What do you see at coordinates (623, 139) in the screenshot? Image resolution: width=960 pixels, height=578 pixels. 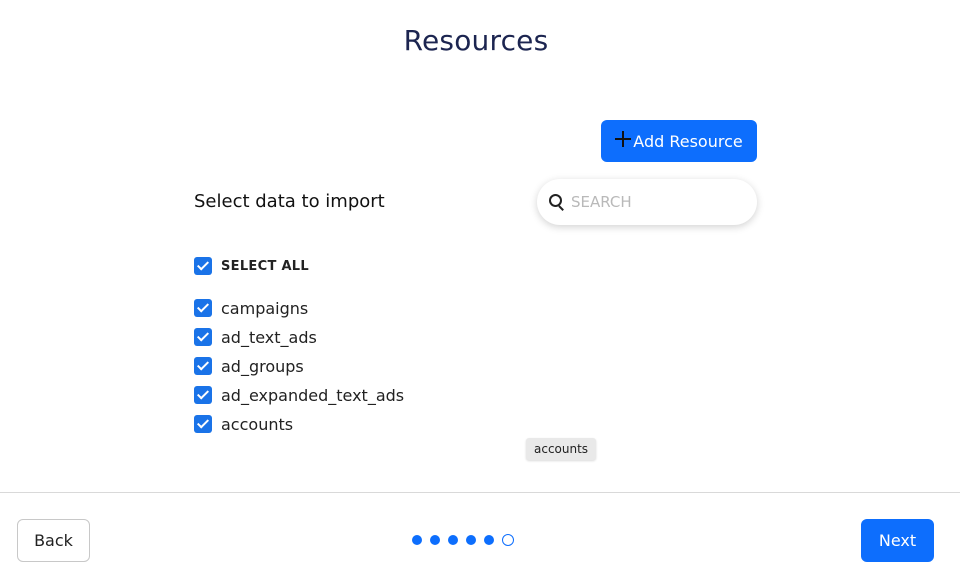 I see `plus-icon` at bounding box center [623, 139].